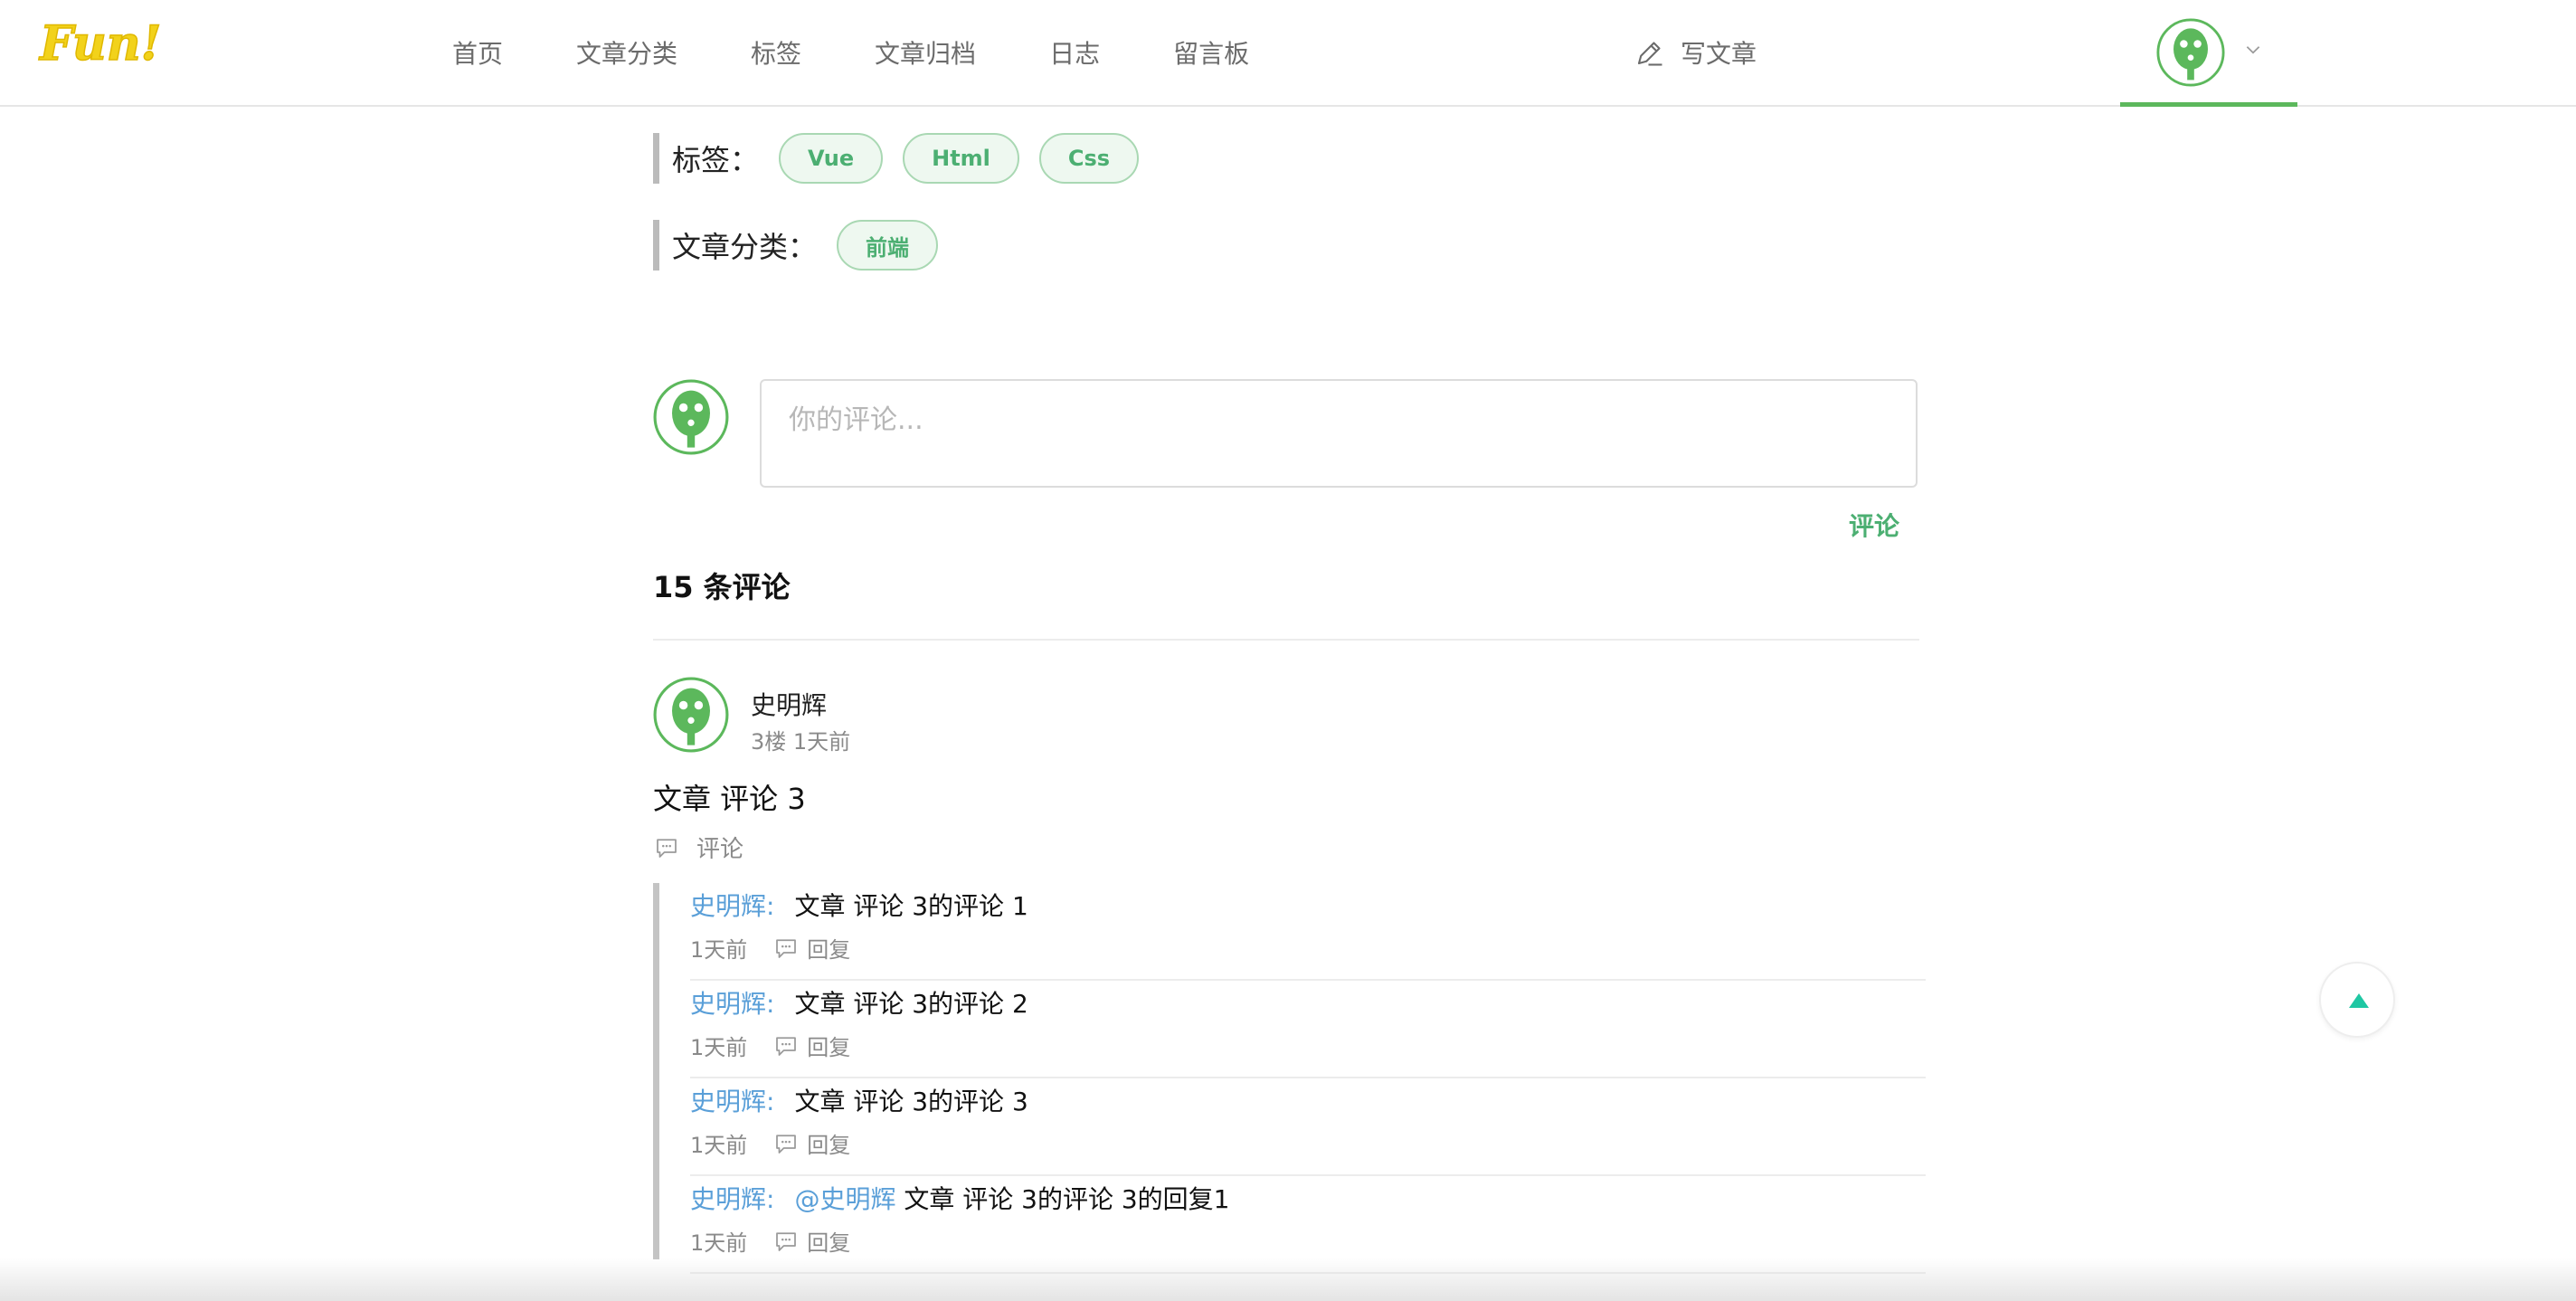  What do you see at coordinates (716, 160) in the screenshot?
I see `tags-label: 标签：` at bounding box center [716, 160].